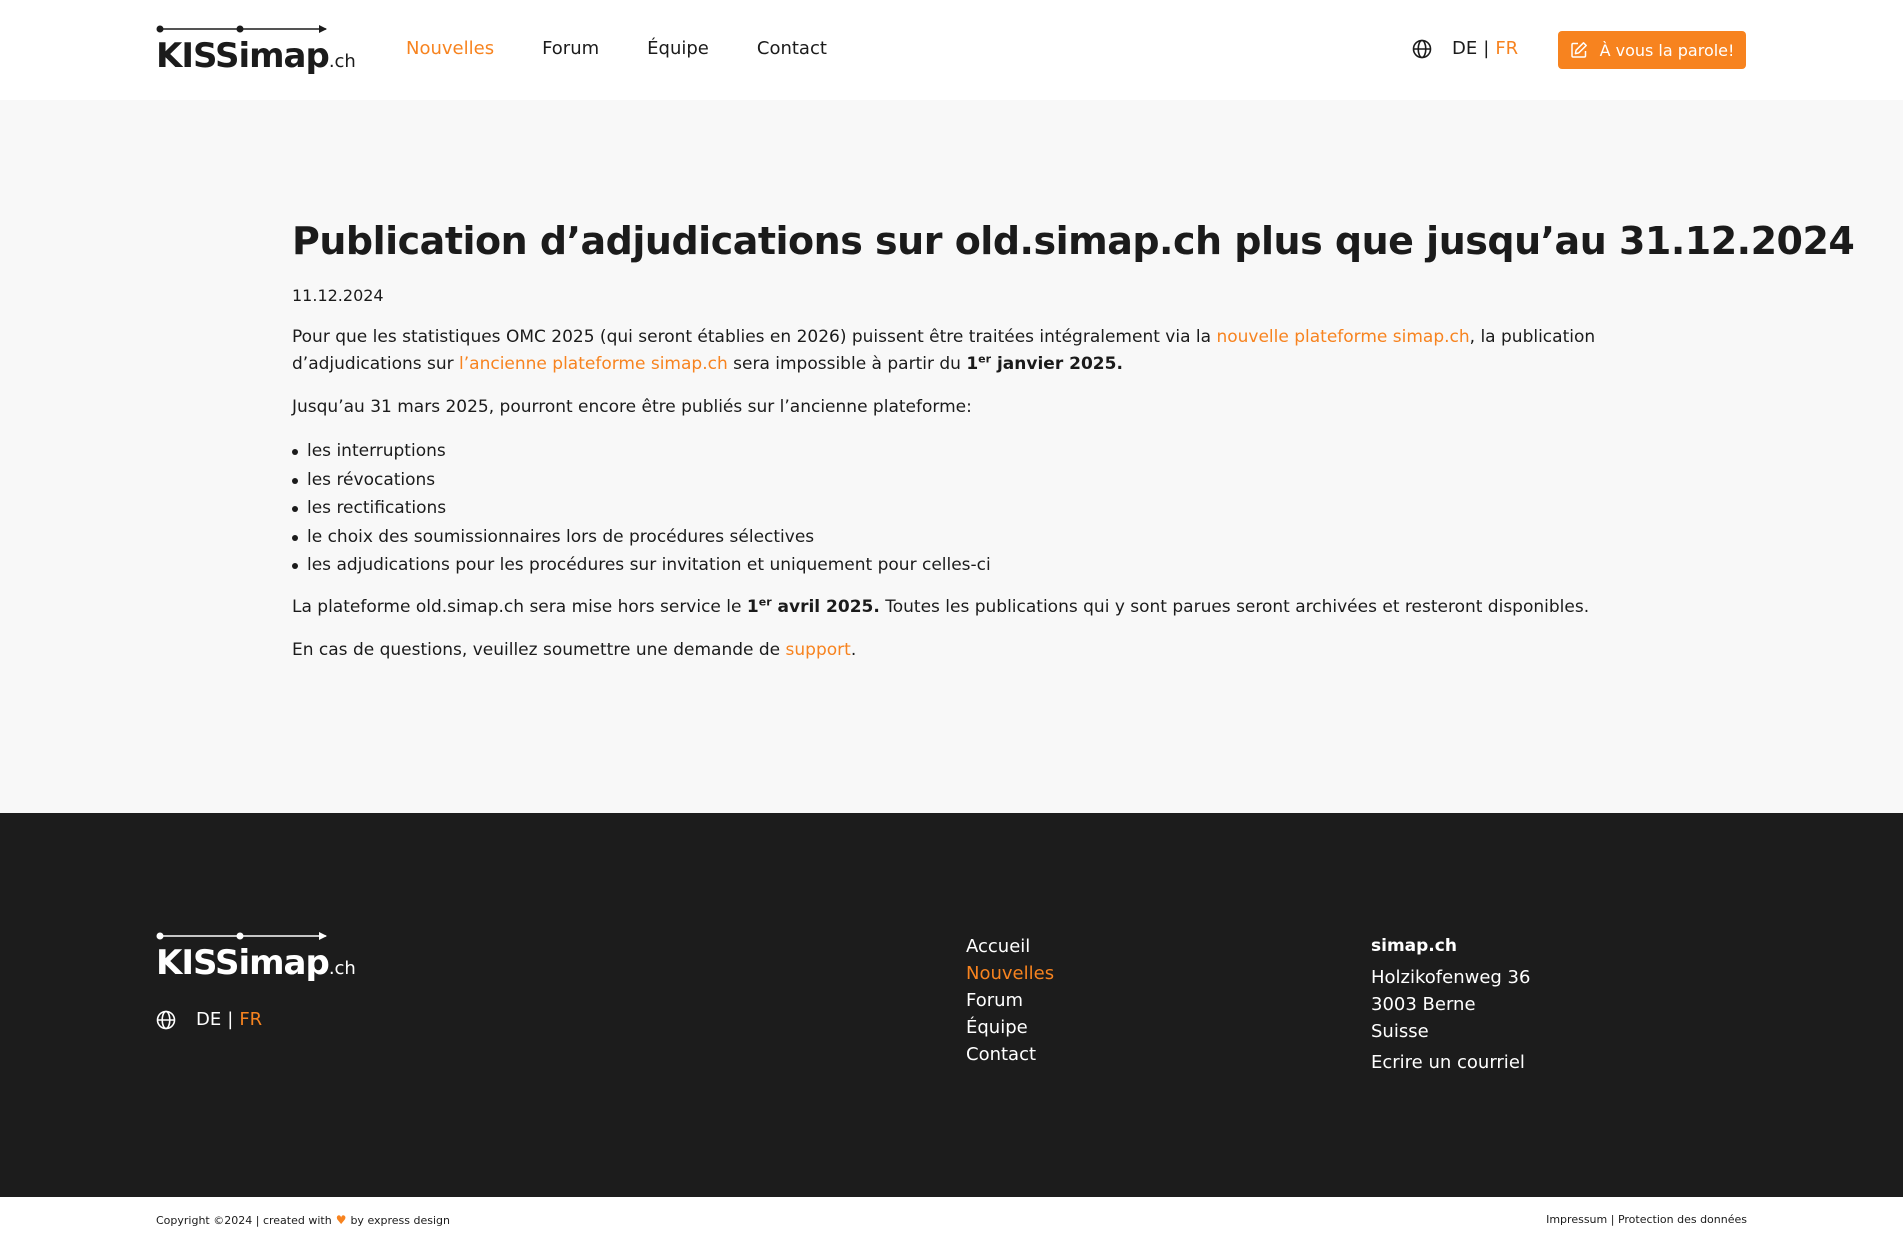  I want to click on kissimap-logo: KISSimap.ch, so click(256, 50).